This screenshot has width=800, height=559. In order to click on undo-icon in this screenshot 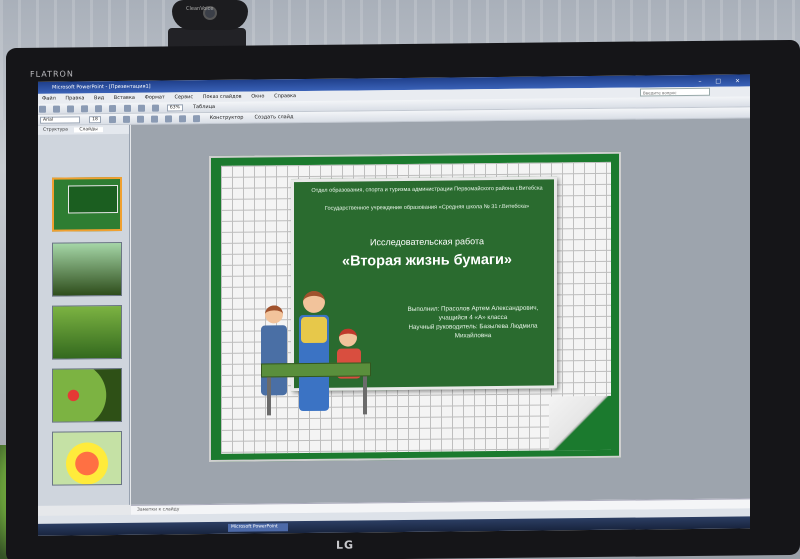, I will do `click(141, 108)`.